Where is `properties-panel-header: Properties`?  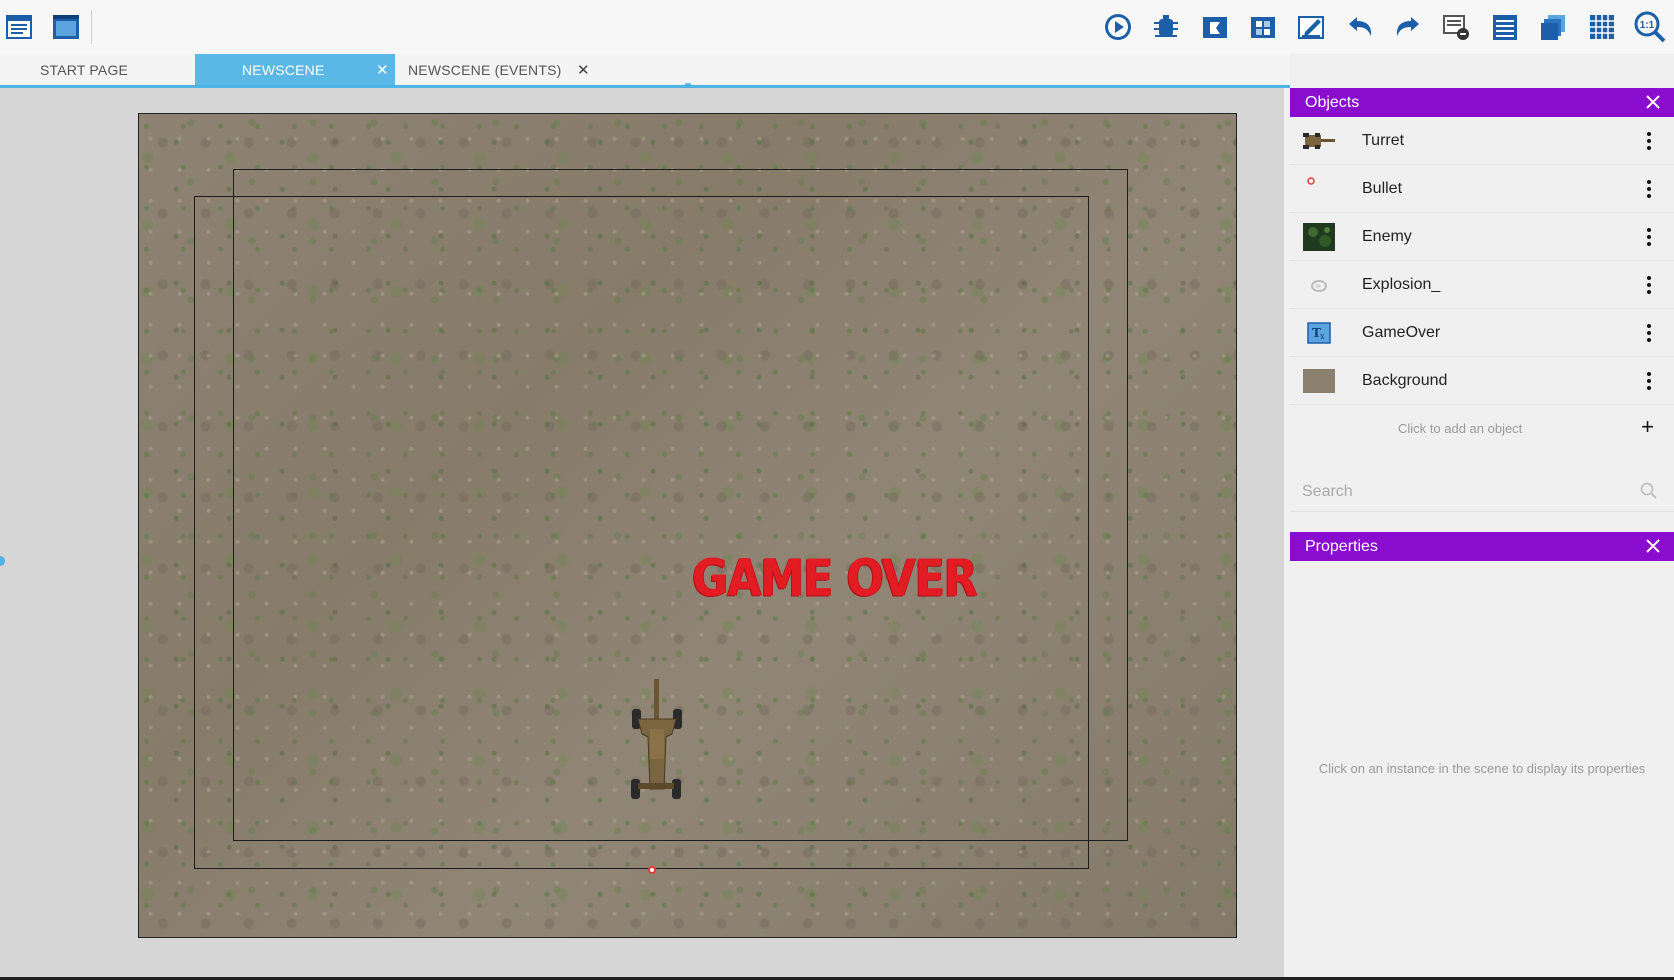 properties-panel-header: Properties is located at coordinates (1482, 546).